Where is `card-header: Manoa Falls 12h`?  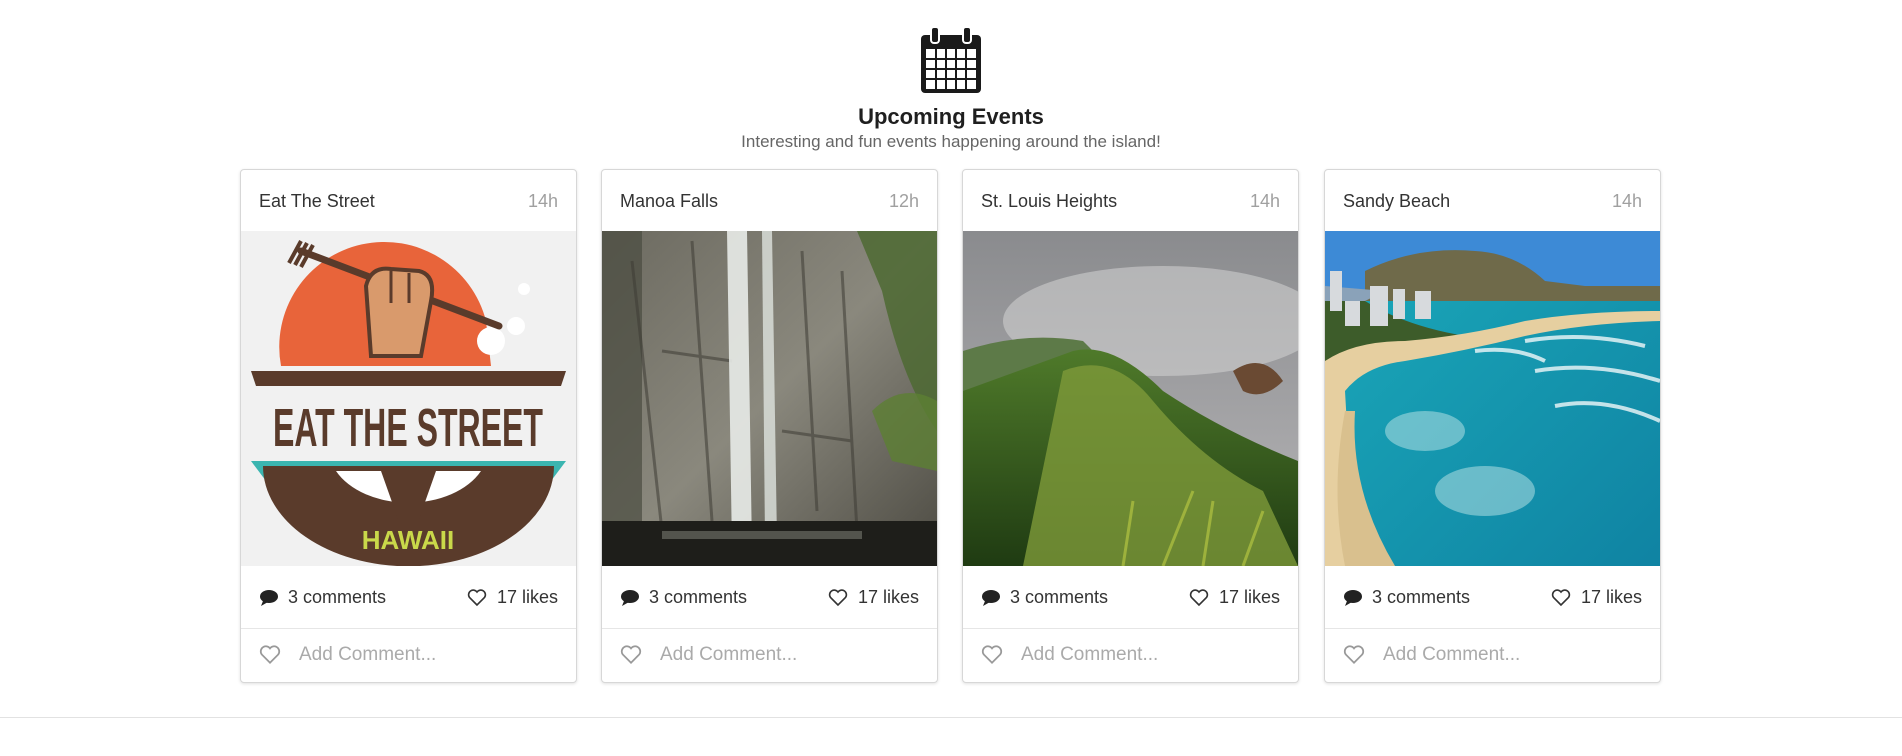
card-header: Manoa Falls 12h is located at coordinates (769, 200).